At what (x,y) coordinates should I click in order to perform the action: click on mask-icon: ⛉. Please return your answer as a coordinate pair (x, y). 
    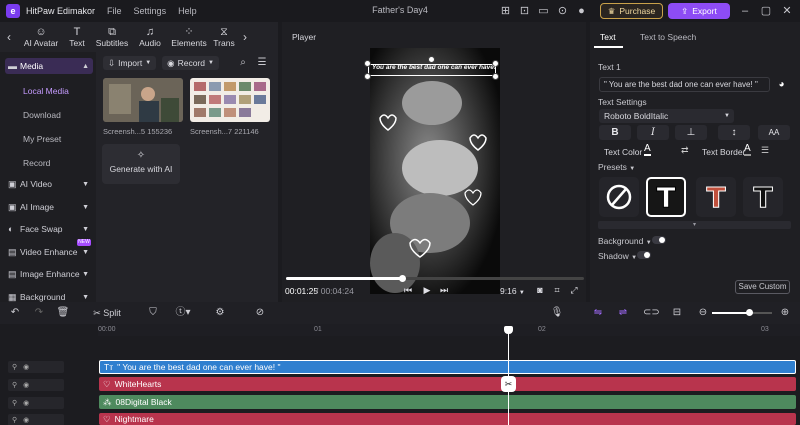
    Looking at the image, I should click on (153, 313).